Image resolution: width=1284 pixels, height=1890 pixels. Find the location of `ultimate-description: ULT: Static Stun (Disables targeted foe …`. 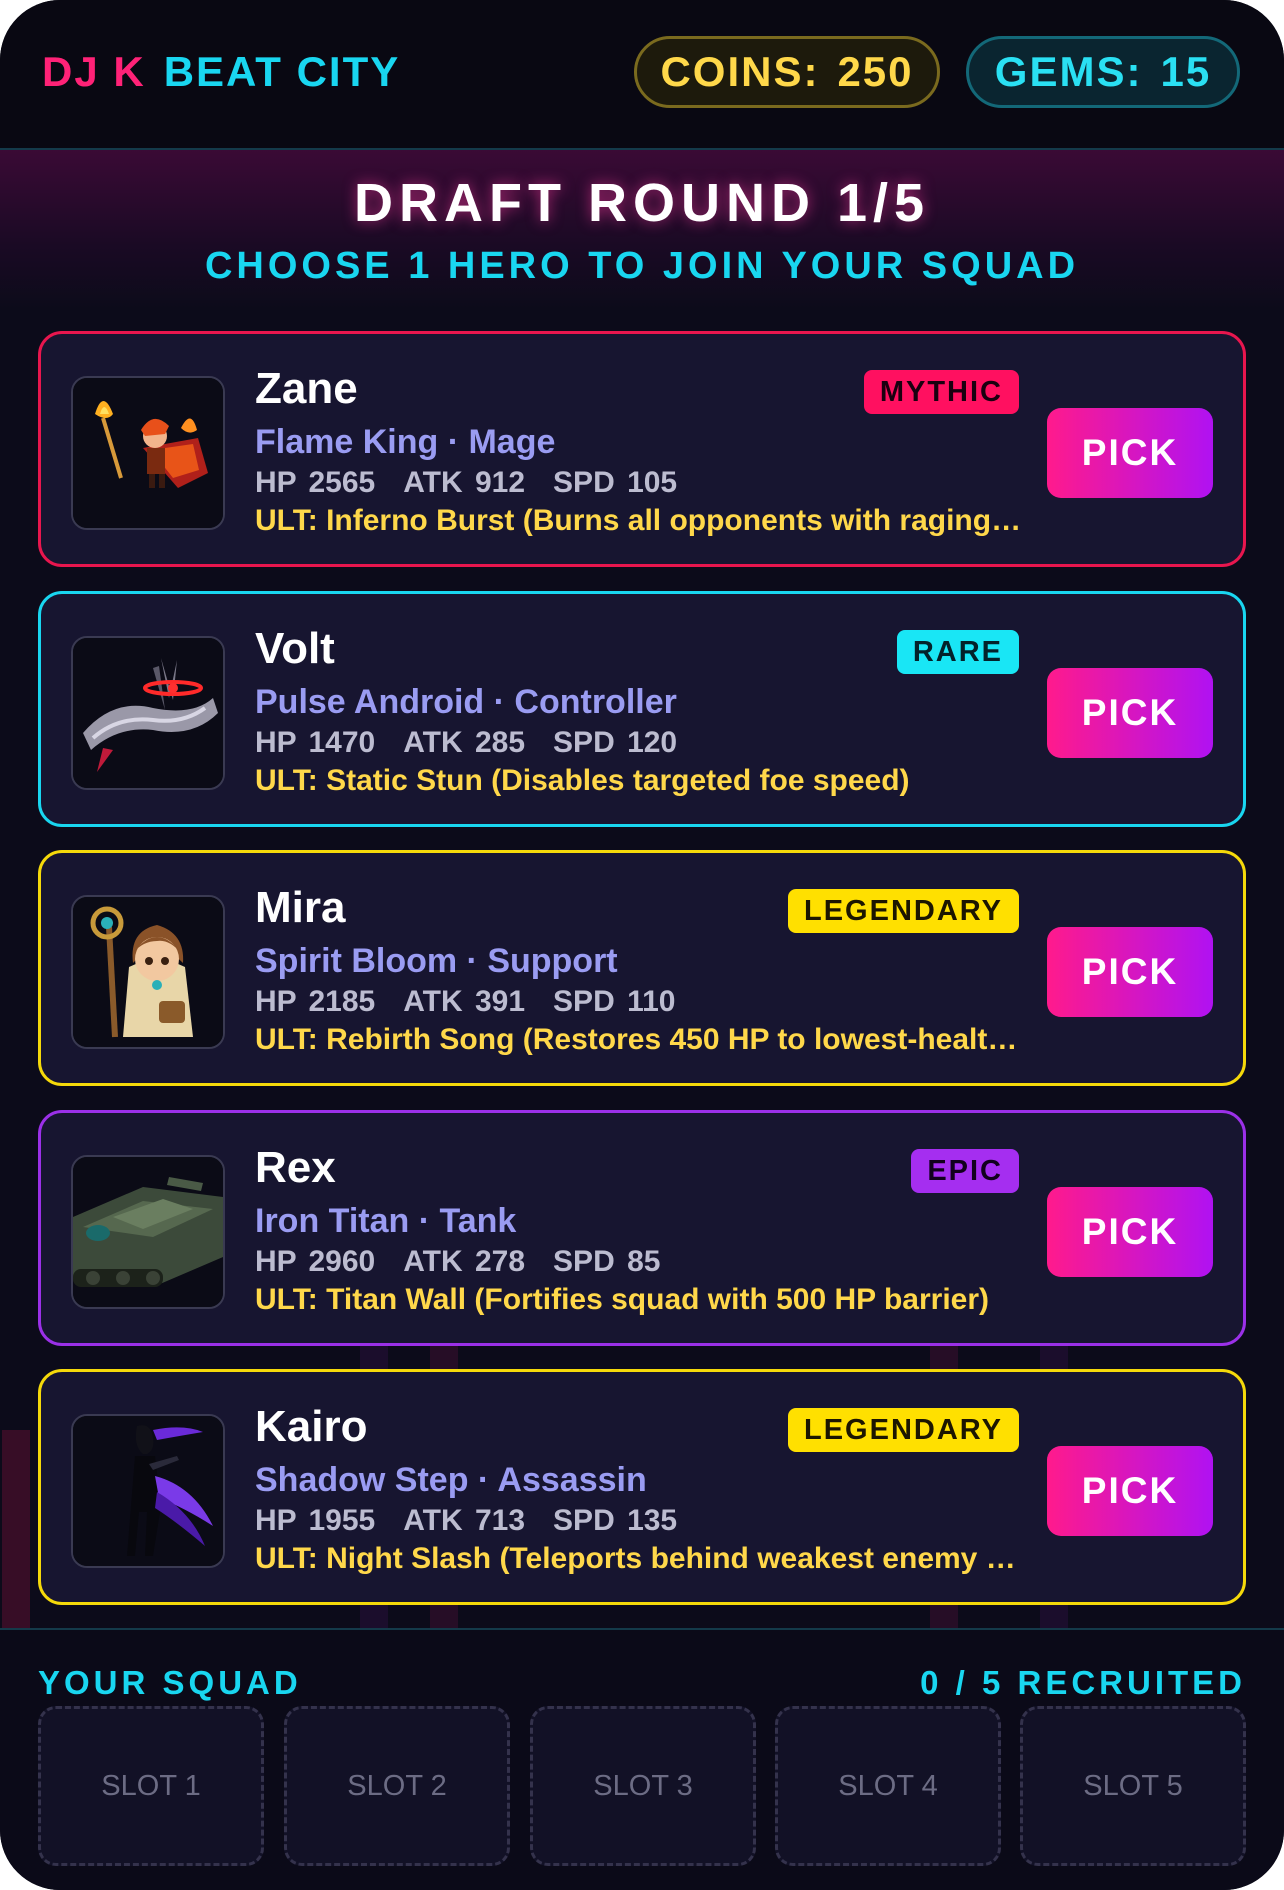

ultimate-description: ULT: Static Stun (Disables targeted foe … is located at coordinates (582, 780).